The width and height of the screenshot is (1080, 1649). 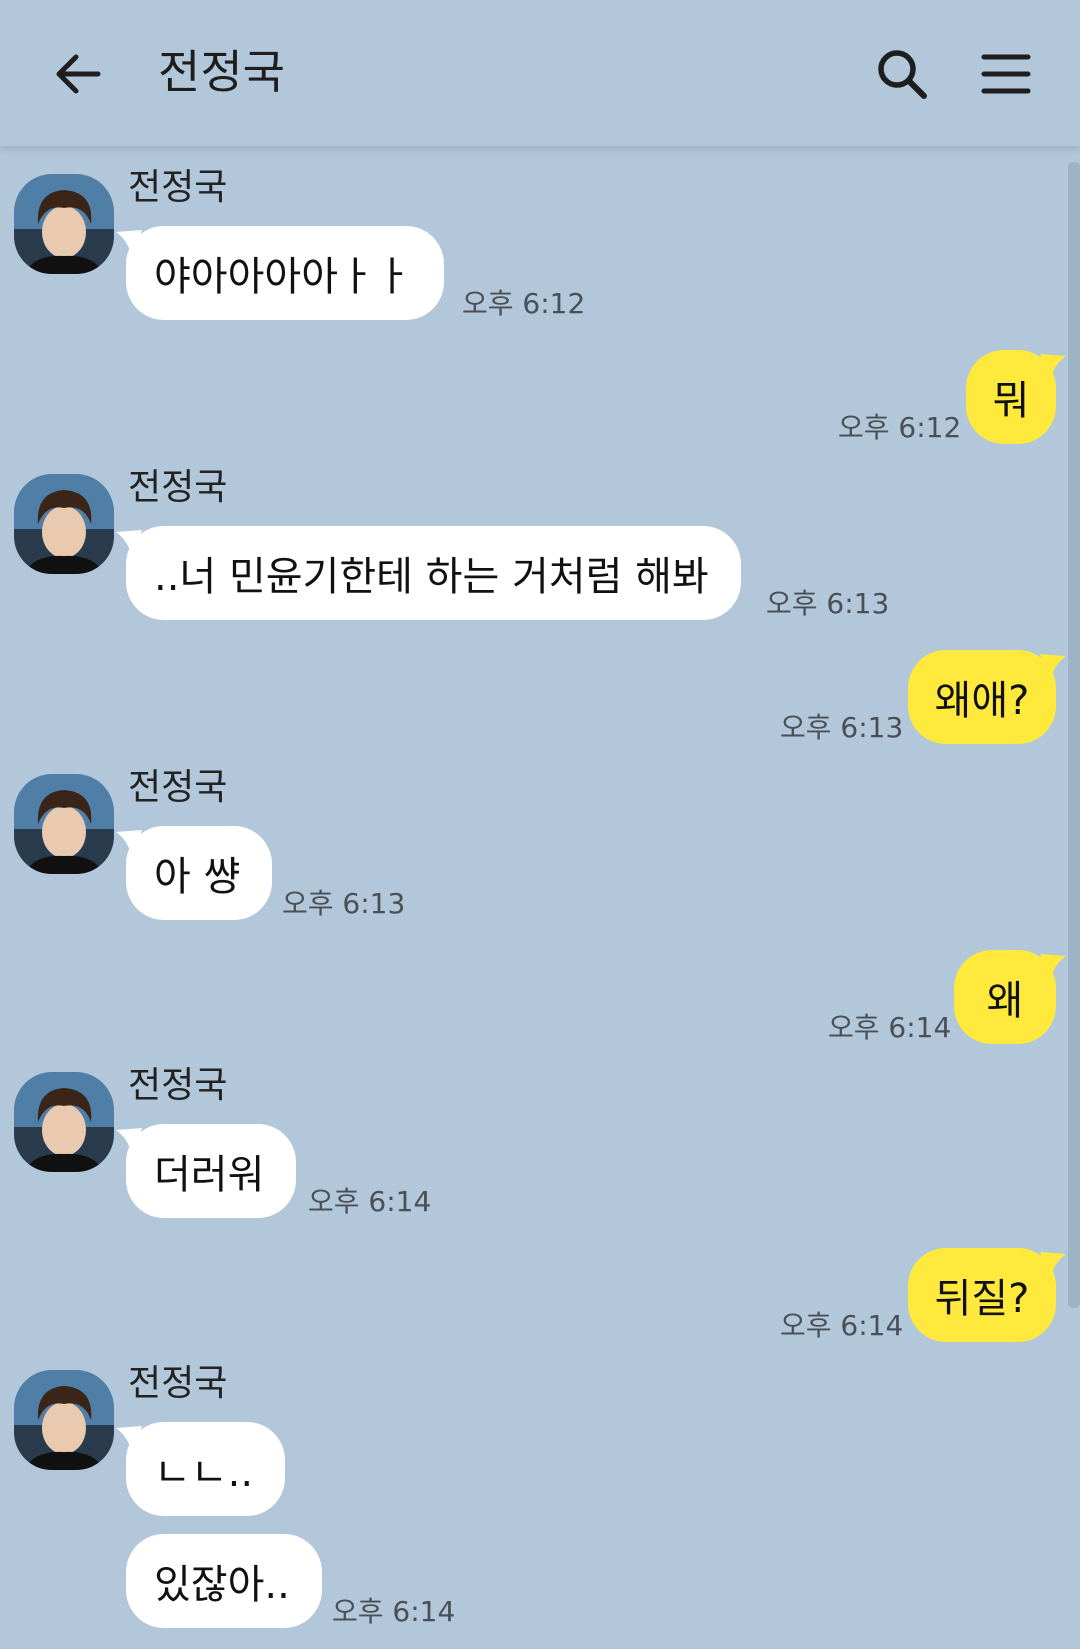 I want to click on outgoing-message-bubble: 뭐, so click(x=1016, y=397).